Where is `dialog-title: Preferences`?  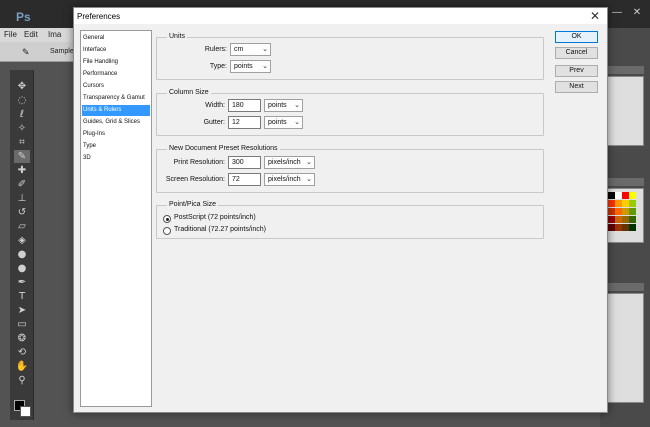
dialog-title: Preferences is located at coordinates (99, 16).